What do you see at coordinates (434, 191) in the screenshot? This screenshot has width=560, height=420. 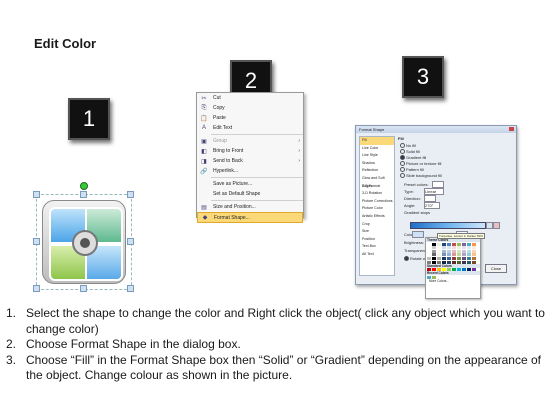 I see `type-select: Linear` at bounding box center [434, 191].